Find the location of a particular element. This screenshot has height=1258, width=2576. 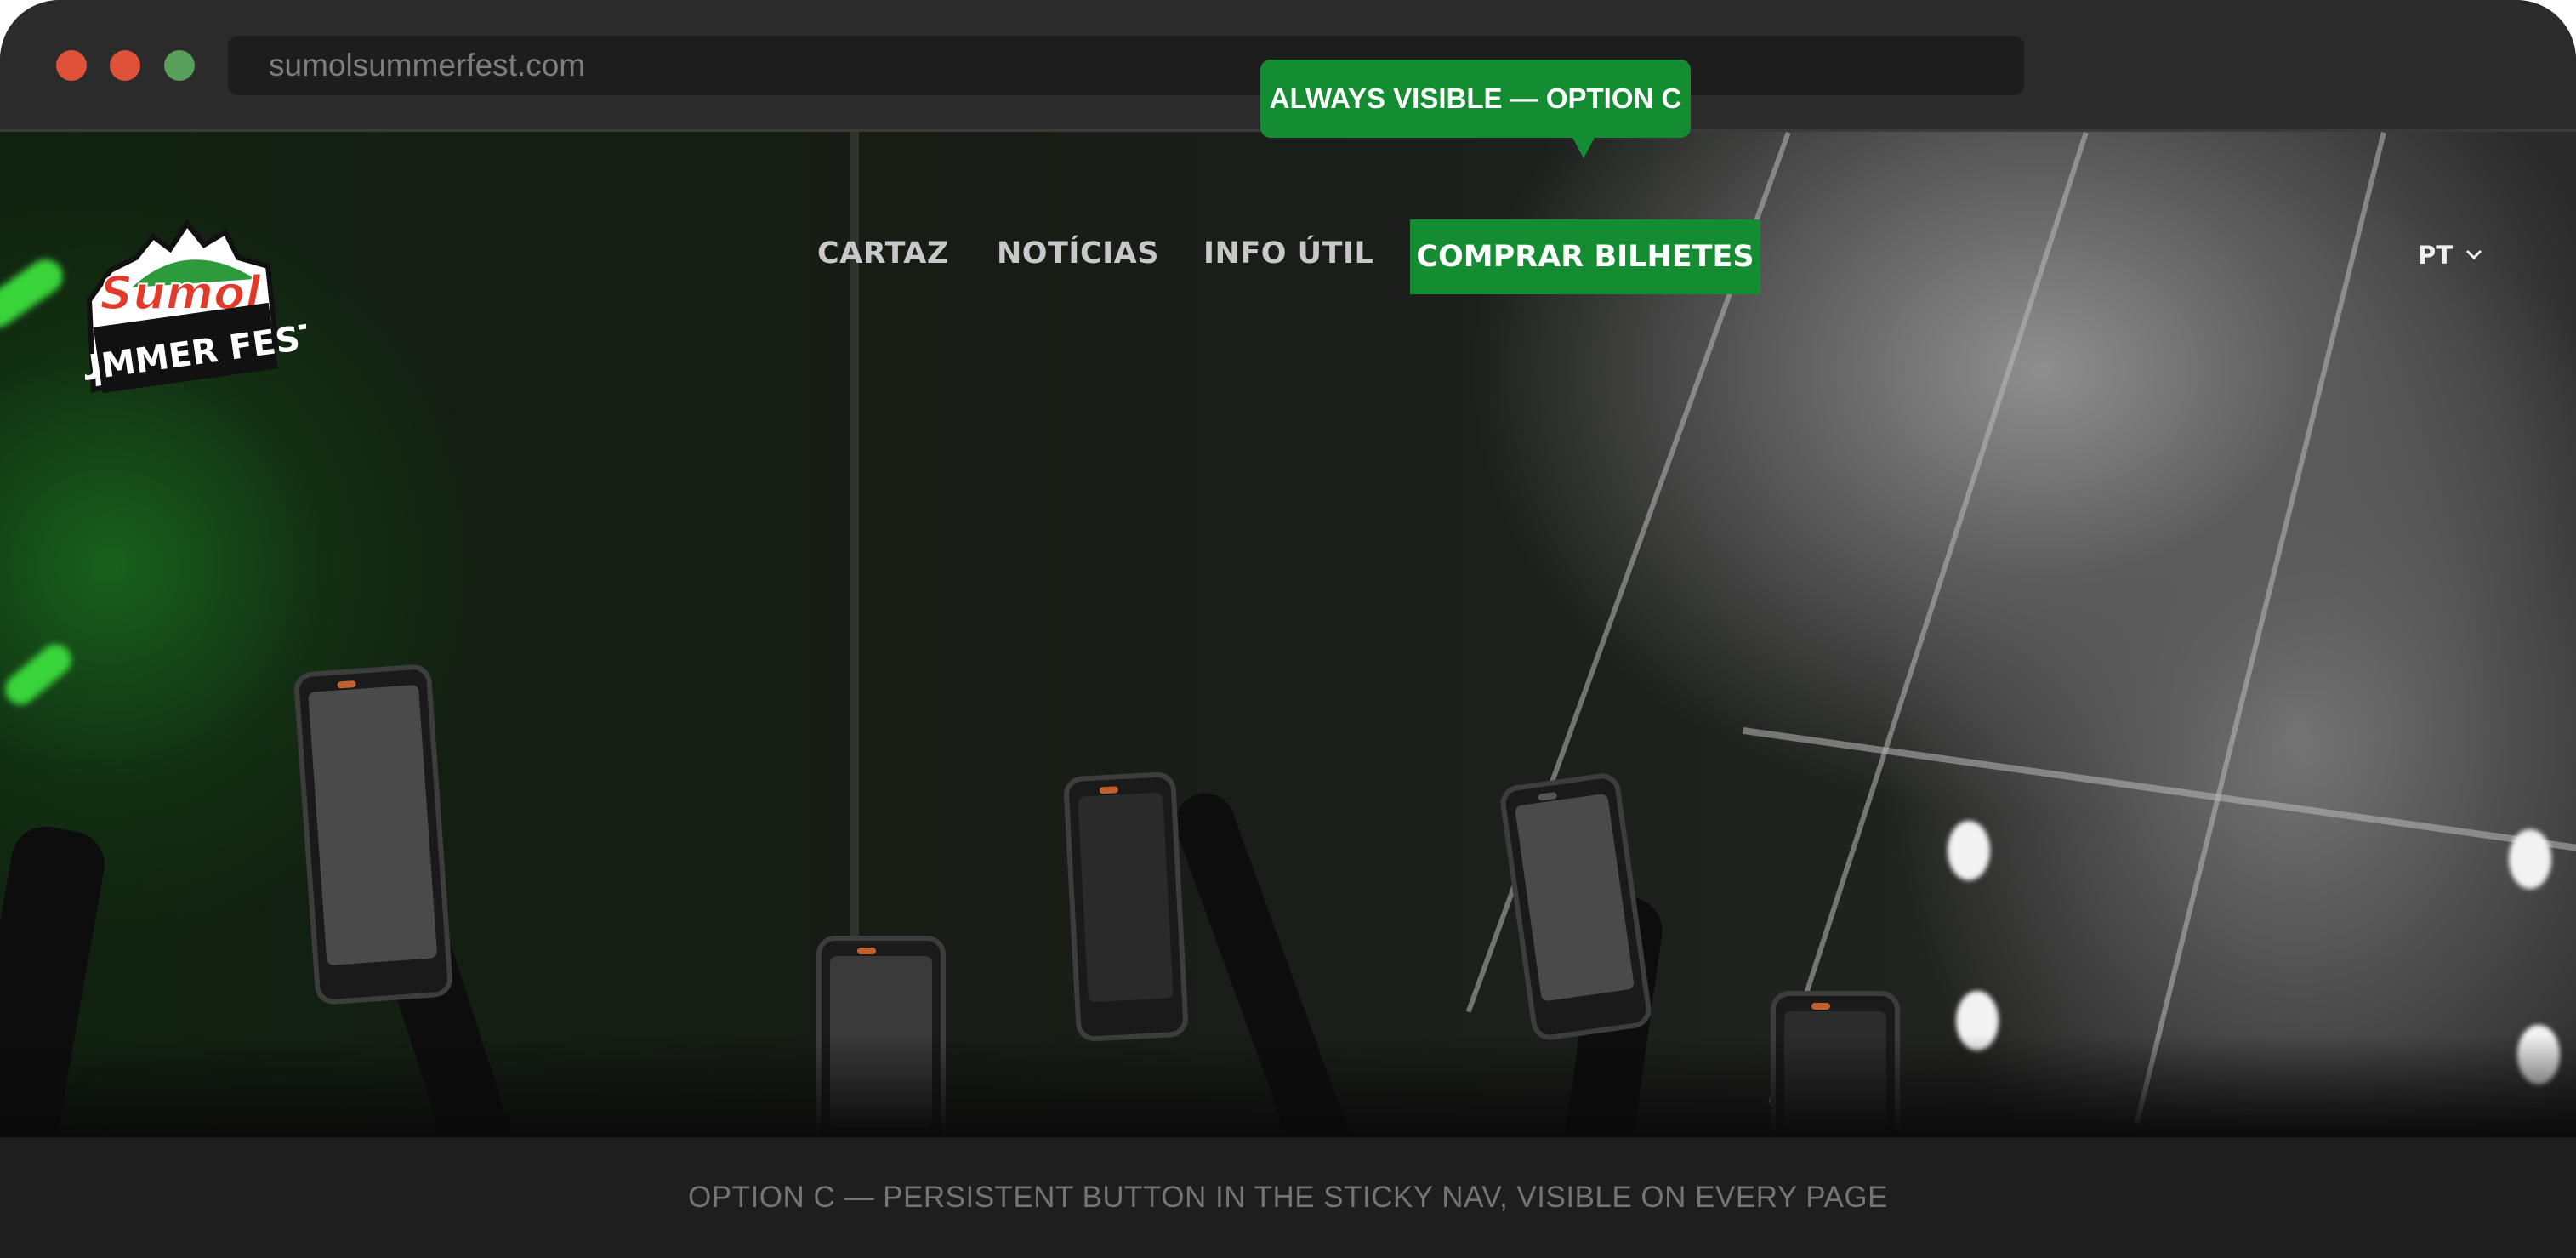

annotation-tooltip-pointer is located at coordinates (1583, 147).